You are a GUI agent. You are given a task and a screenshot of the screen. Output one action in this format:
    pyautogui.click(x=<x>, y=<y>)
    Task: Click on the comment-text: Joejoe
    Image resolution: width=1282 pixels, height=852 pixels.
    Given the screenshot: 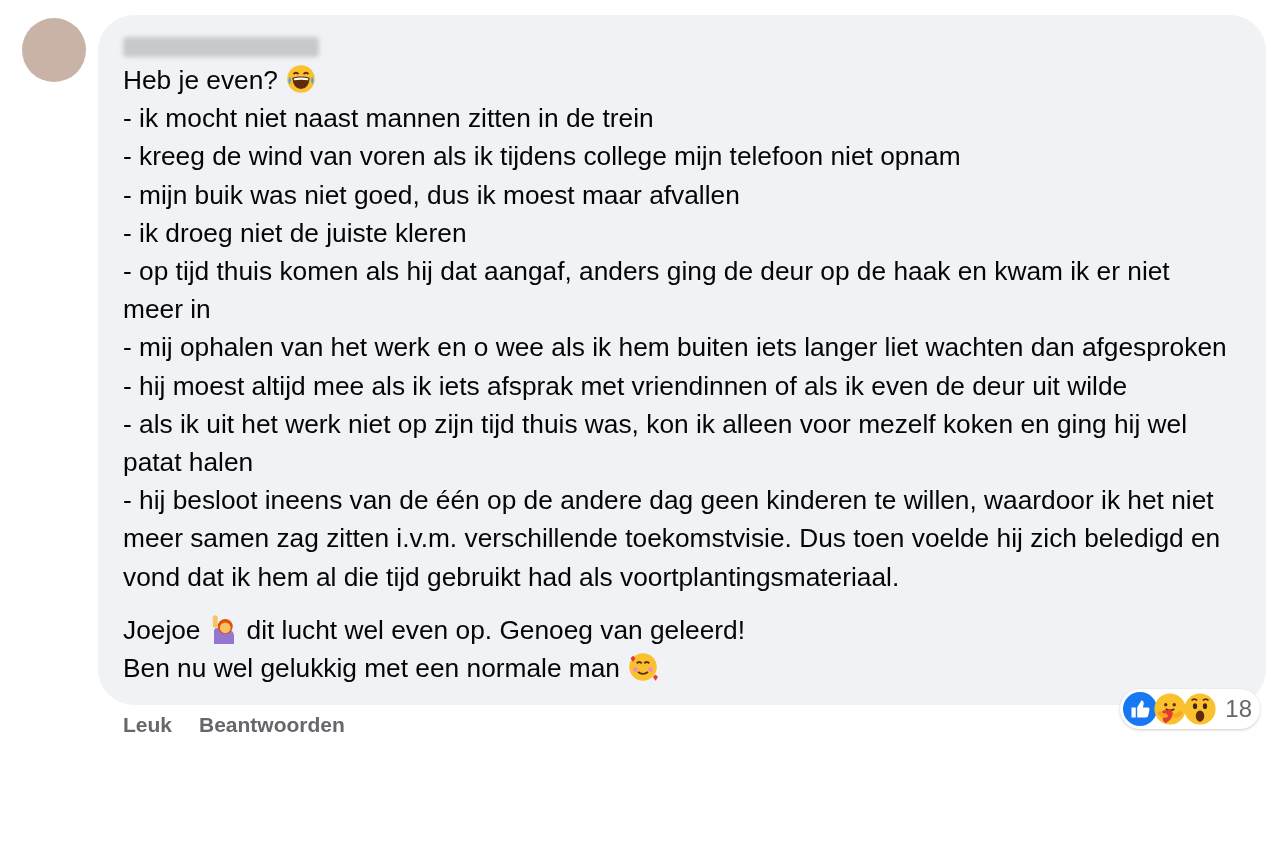 What is the action you would take?
    pyautogui.click(x=162, y=629)
    